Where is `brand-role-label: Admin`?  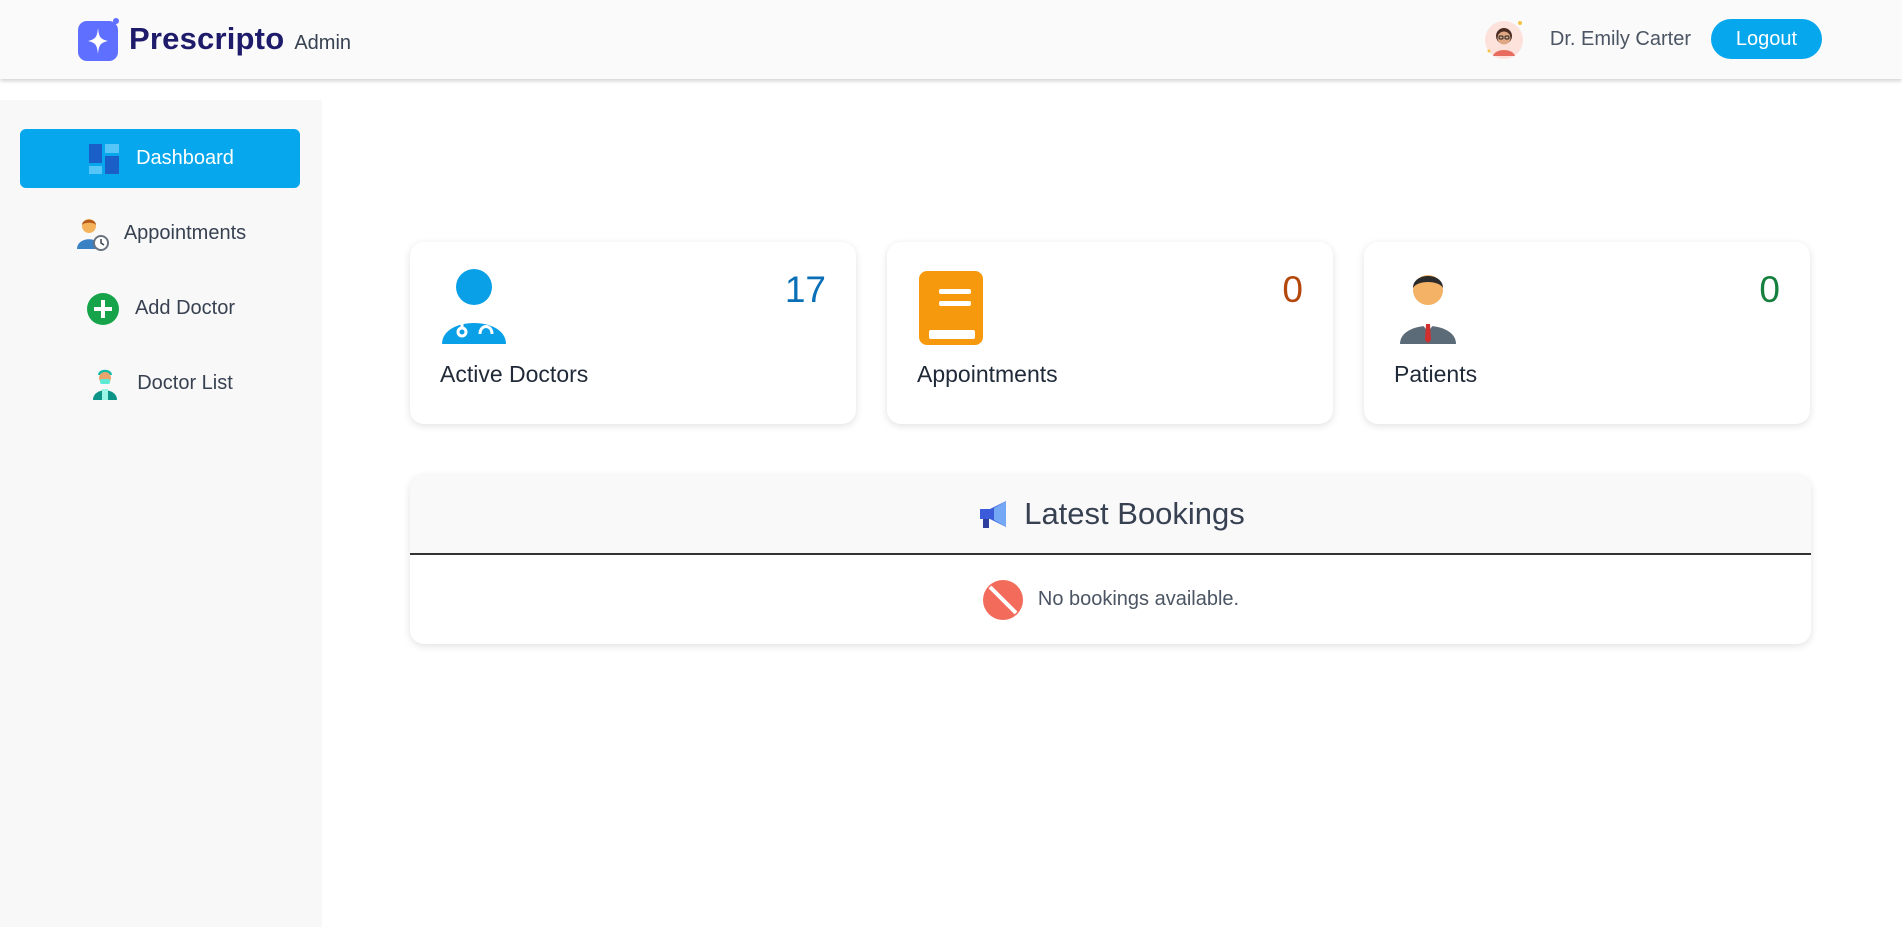
brand-role-label: Admin is located at coordinates (323, 42).